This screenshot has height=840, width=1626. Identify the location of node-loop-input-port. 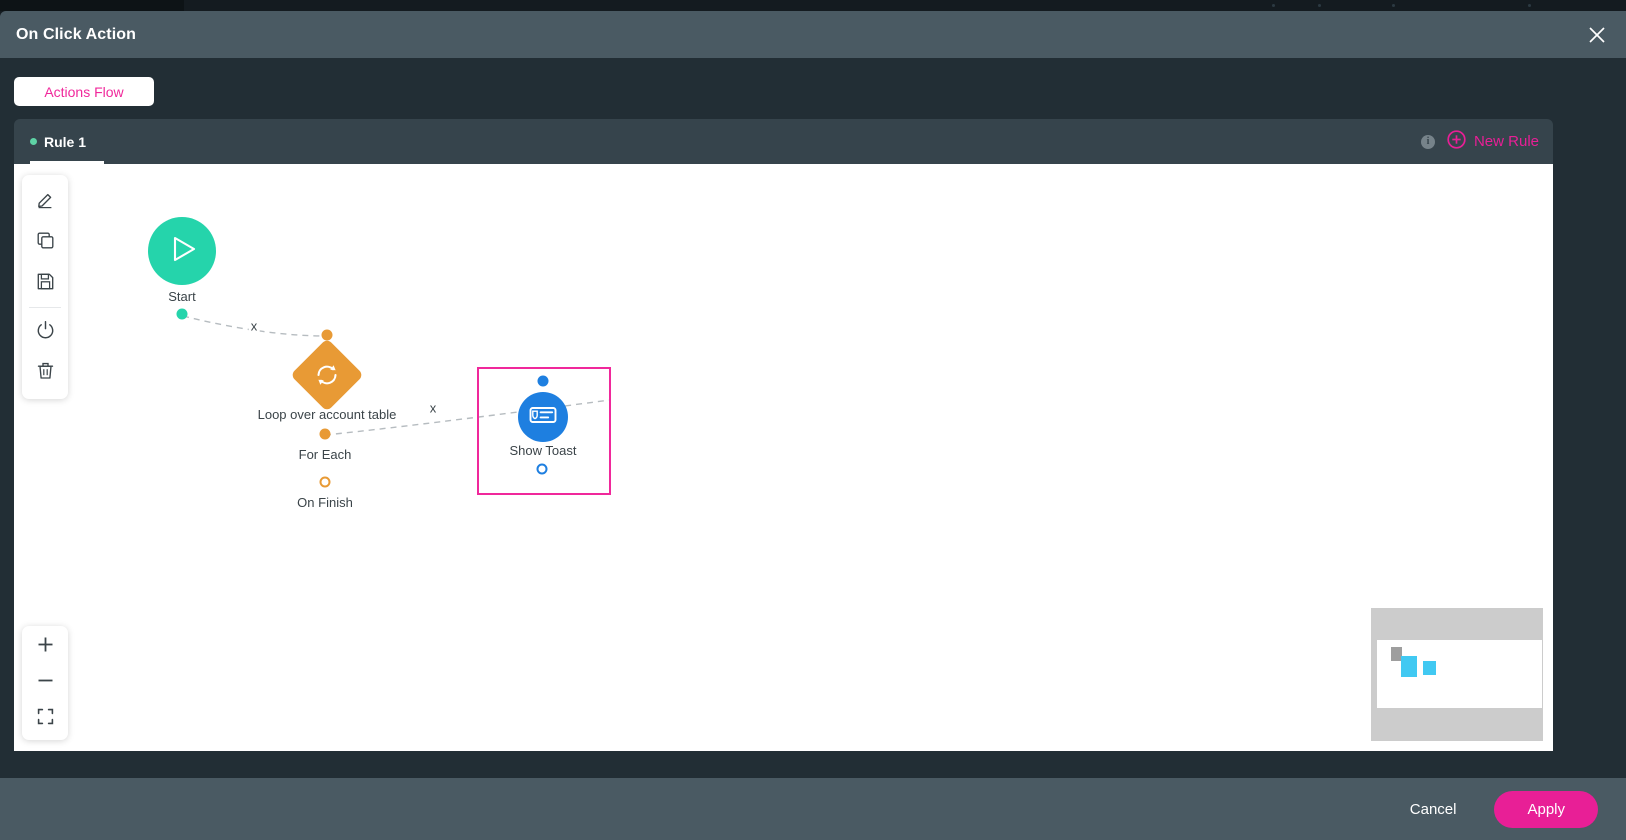
(327, 335).